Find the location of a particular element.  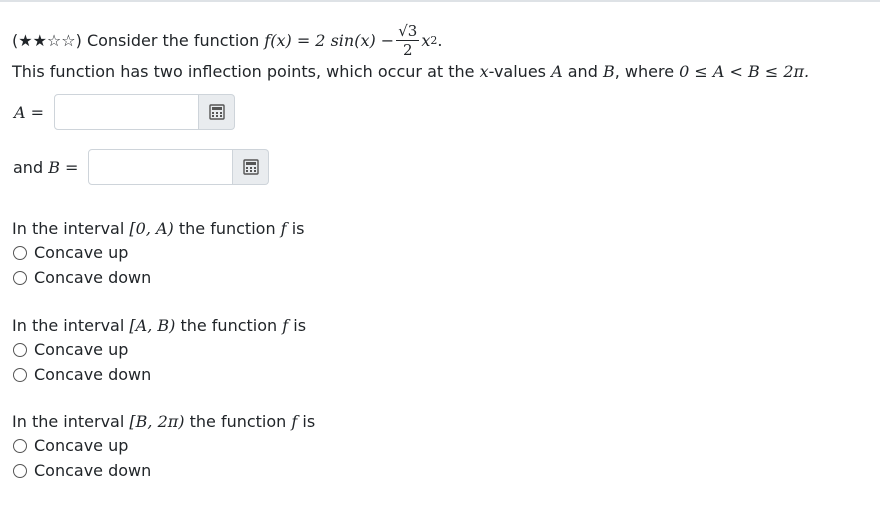

answer-a-row: A = is located at coordinates (125, 112).